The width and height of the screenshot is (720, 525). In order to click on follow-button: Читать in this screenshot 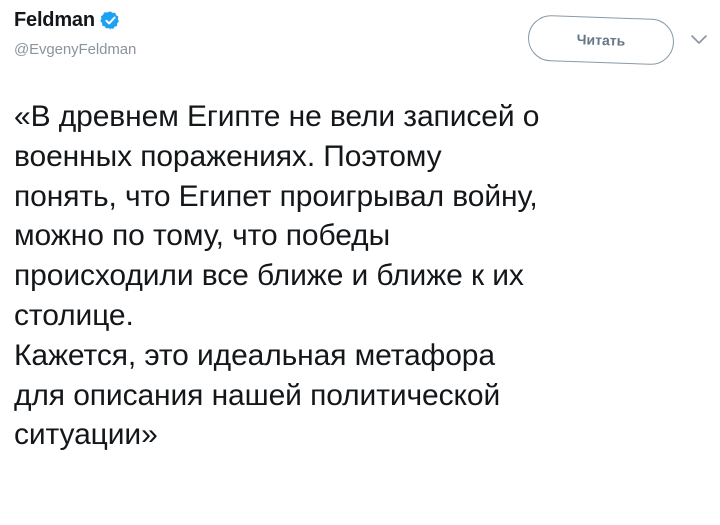, I will do `click(601, 40)`.